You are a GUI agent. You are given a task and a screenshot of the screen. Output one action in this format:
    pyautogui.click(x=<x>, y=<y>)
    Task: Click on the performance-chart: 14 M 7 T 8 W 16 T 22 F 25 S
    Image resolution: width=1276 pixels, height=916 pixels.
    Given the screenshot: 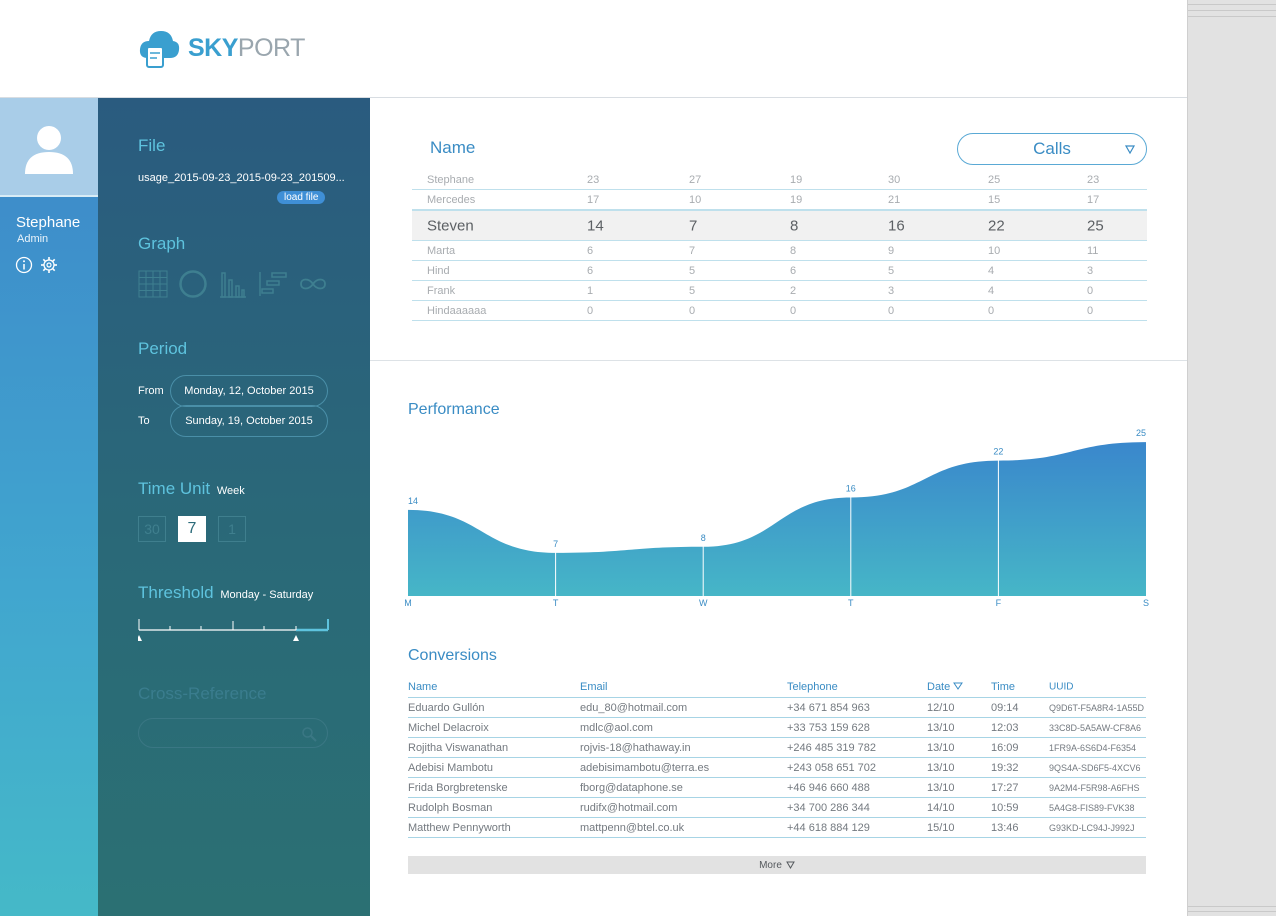 What is the action you would take?
    pyautogui.click(x=776, y=518)
    